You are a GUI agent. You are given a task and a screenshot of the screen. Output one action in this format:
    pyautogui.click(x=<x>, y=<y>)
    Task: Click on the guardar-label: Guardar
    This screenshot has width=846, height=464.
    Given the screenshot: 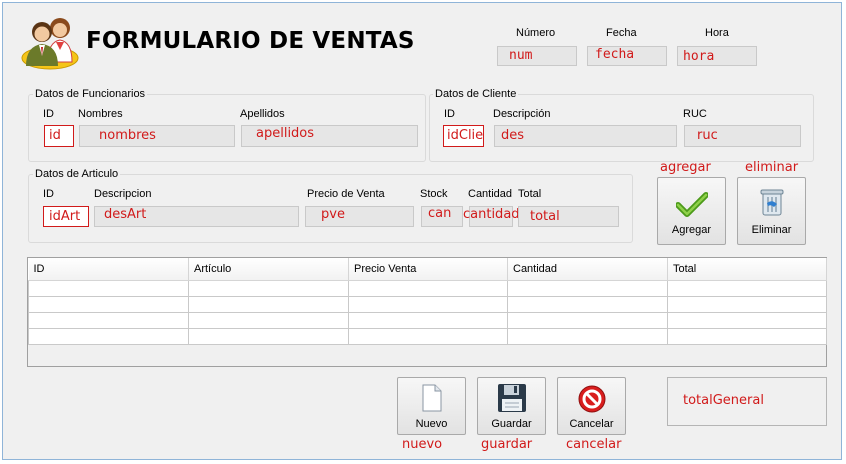 What is the action you would take?
    pyautogui.click(x=511, y=424)
    